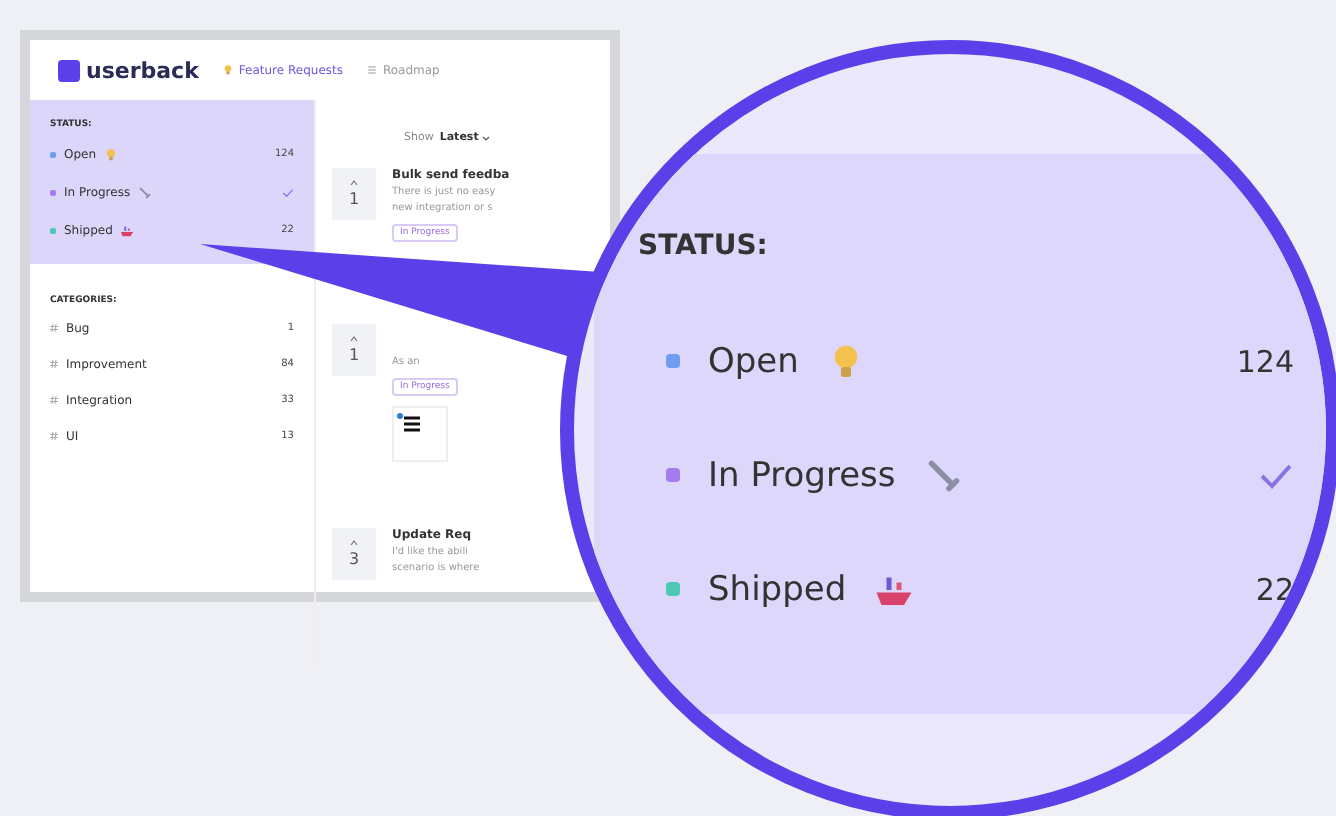 The width and height of the screenshot is (1336, 816). I want to click on status-count: 22, so click(1274, 589).